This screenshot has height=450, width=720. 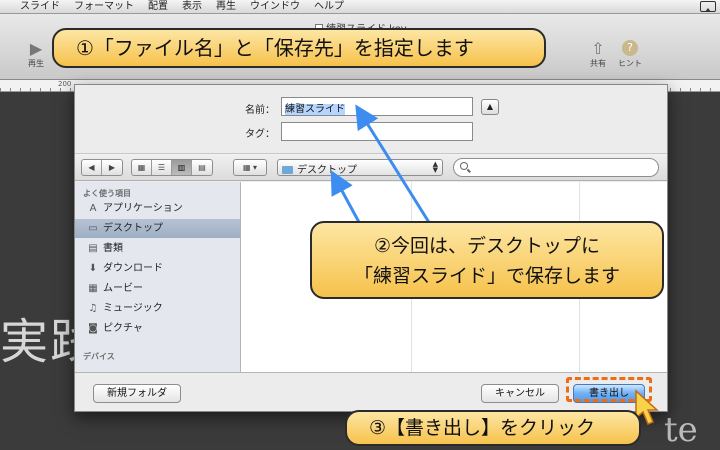 What do you see at coordinates (275, 7) in the screenshot?
I see `menu-window: ウインドウ` at bounding box center [275, 7].